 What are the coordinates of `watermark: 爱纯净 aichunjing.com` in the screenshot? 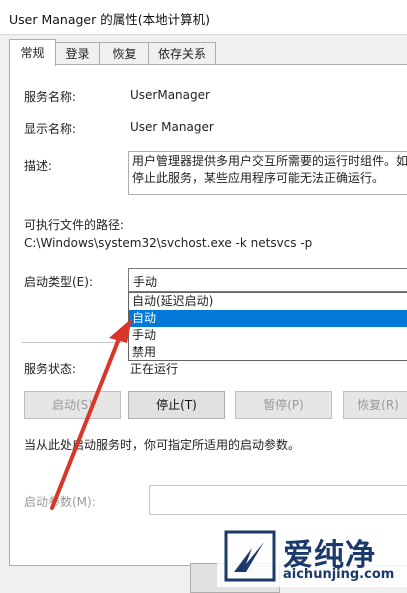 It's located at (312, 556).